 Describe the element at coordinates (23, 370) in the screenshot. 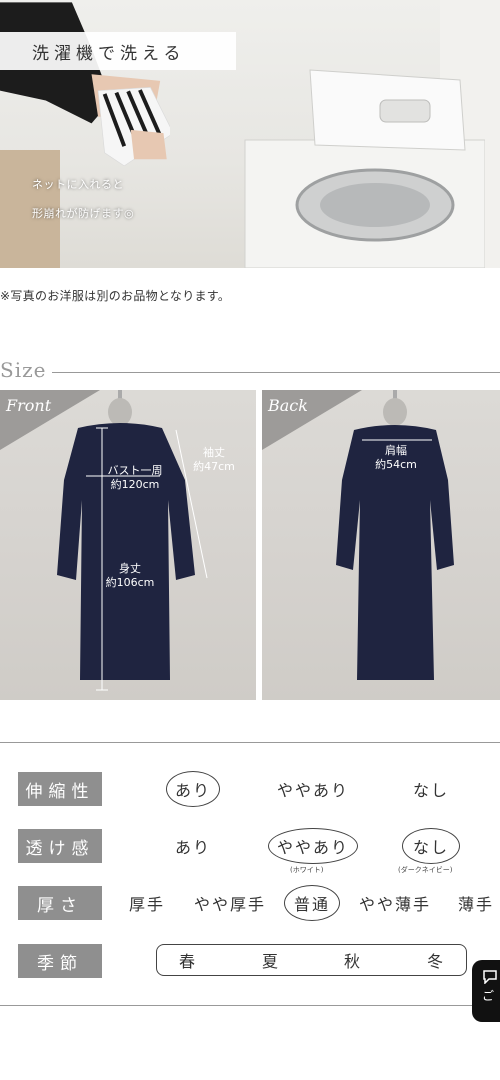

I see `size-heading: Size` at that location.